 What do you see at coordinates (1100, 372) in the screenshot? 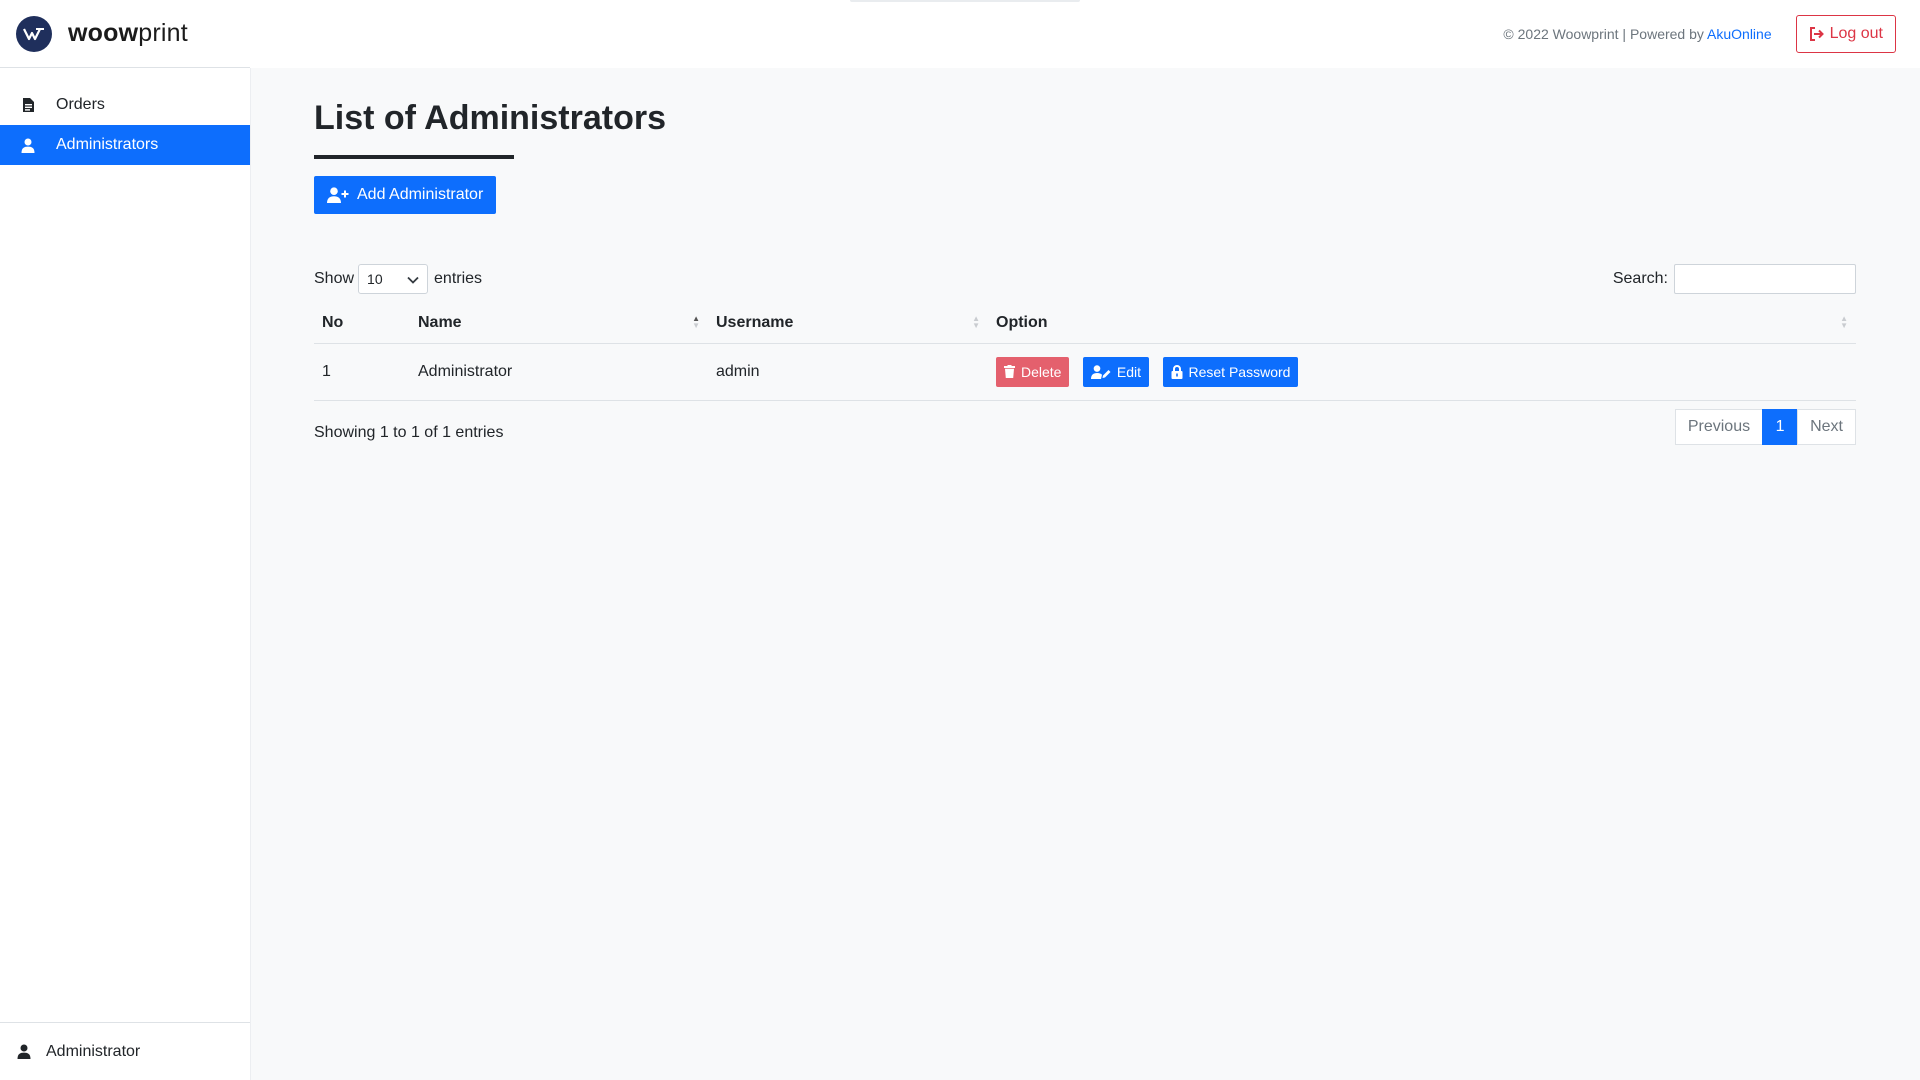
I see `user-edit-icon` at bounding box center [1100, 372].